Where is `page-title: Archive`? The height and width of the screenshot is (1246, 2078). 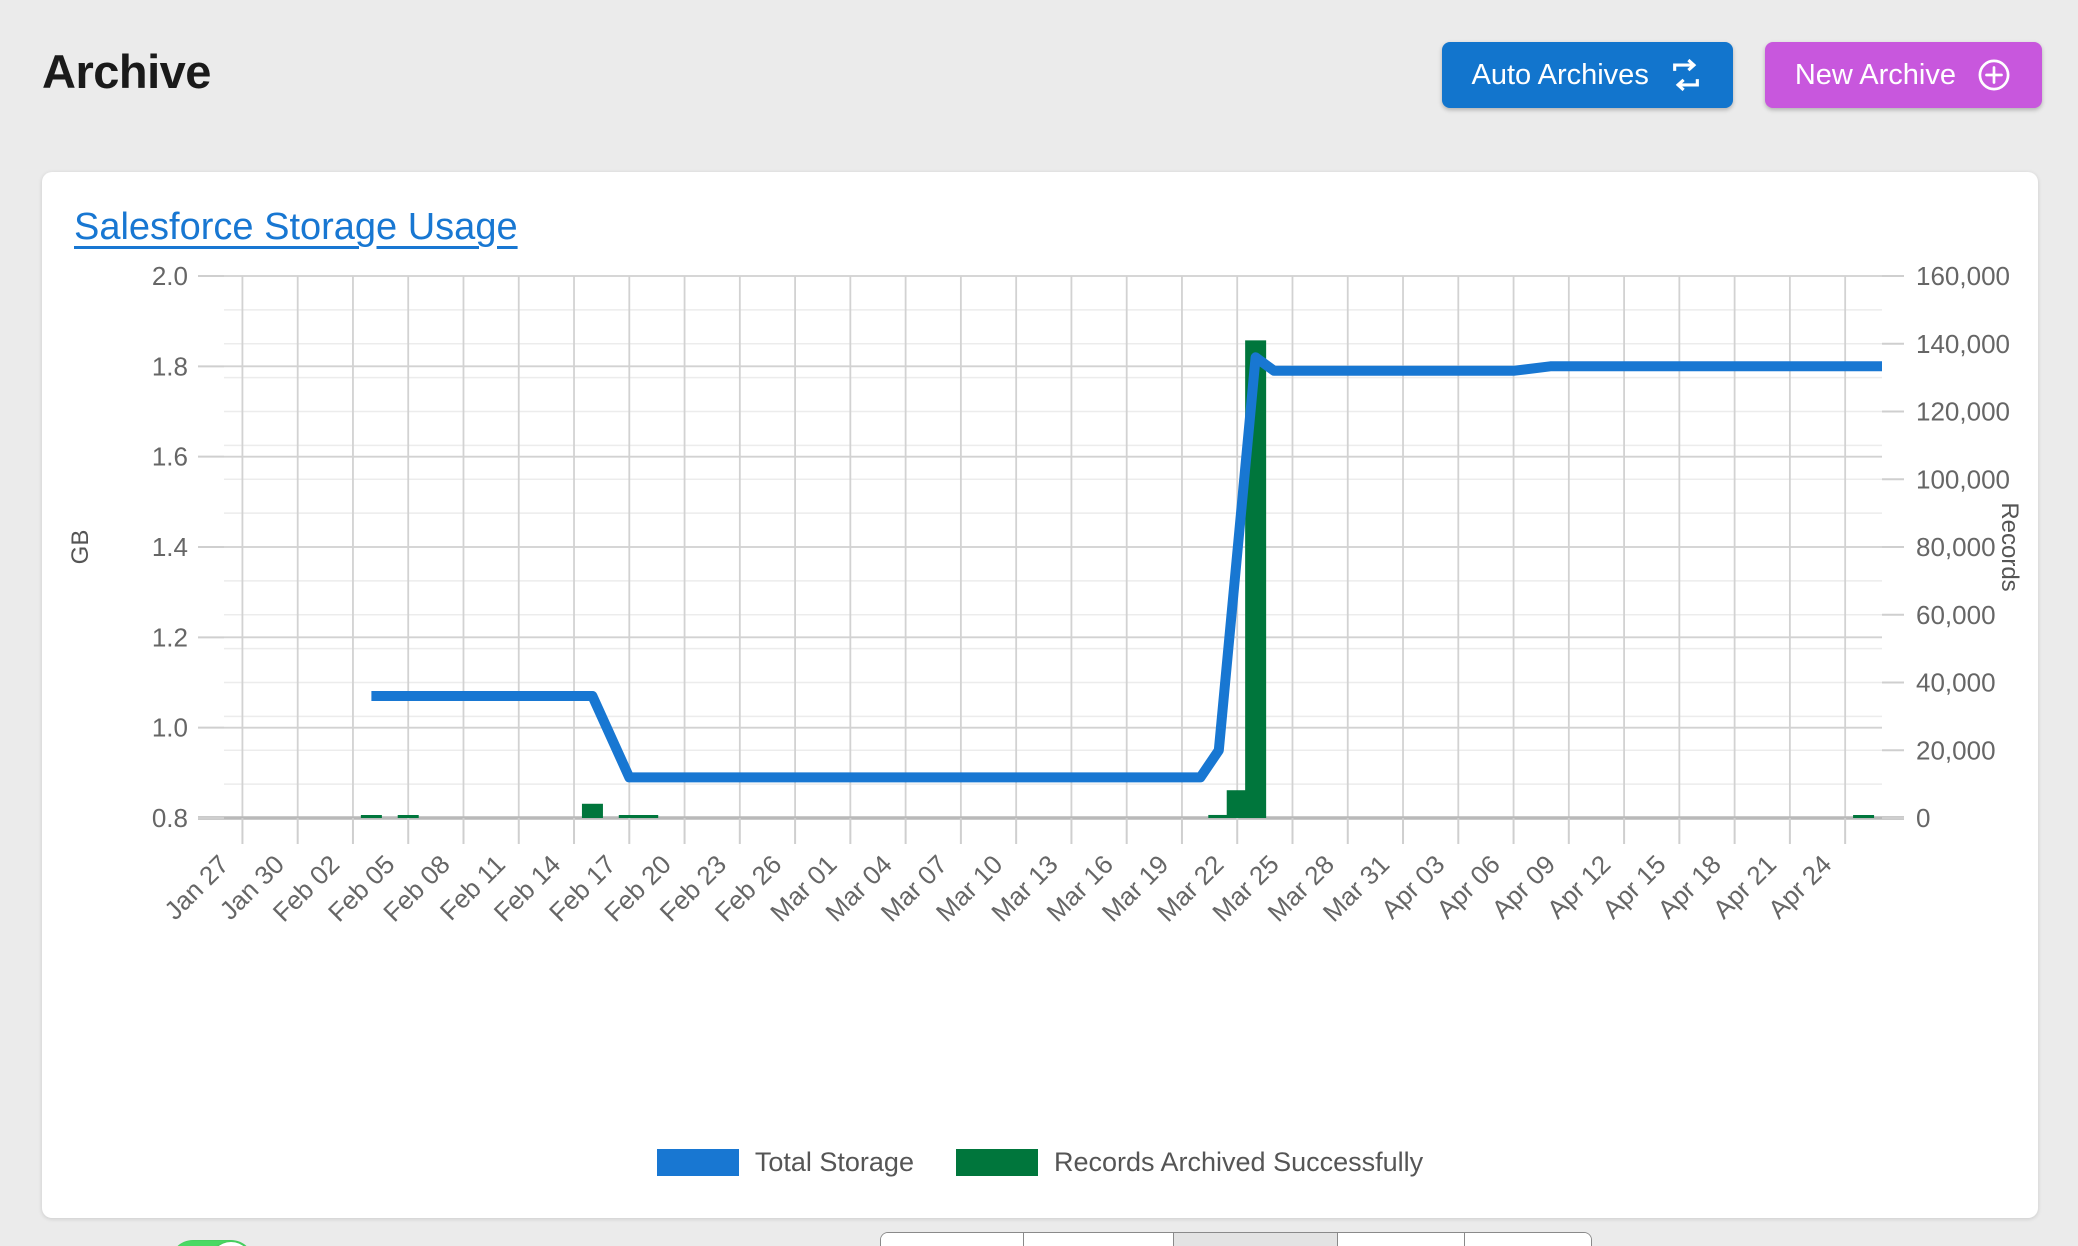 page-title: Archive is located at coordinates (126, 71).